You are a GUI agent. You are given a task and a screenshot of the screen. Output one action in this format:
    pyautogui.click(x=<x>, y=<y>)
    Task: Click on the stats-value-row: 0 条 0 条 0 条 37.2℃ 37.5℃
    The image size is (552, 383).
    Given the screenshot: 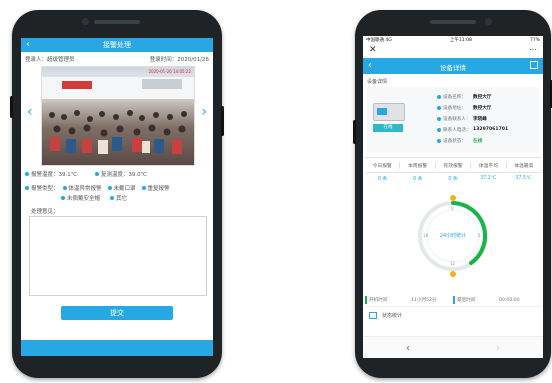 What is the action you would take?
    pyautogui.click(x=453, y=178)
    